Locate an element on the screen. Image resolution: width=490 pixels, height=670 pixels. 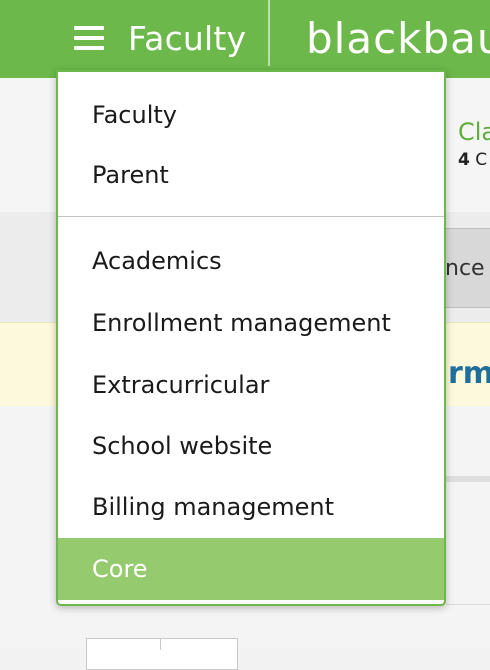
menu-item-school-website: School website is located at coordinates (251, 446).